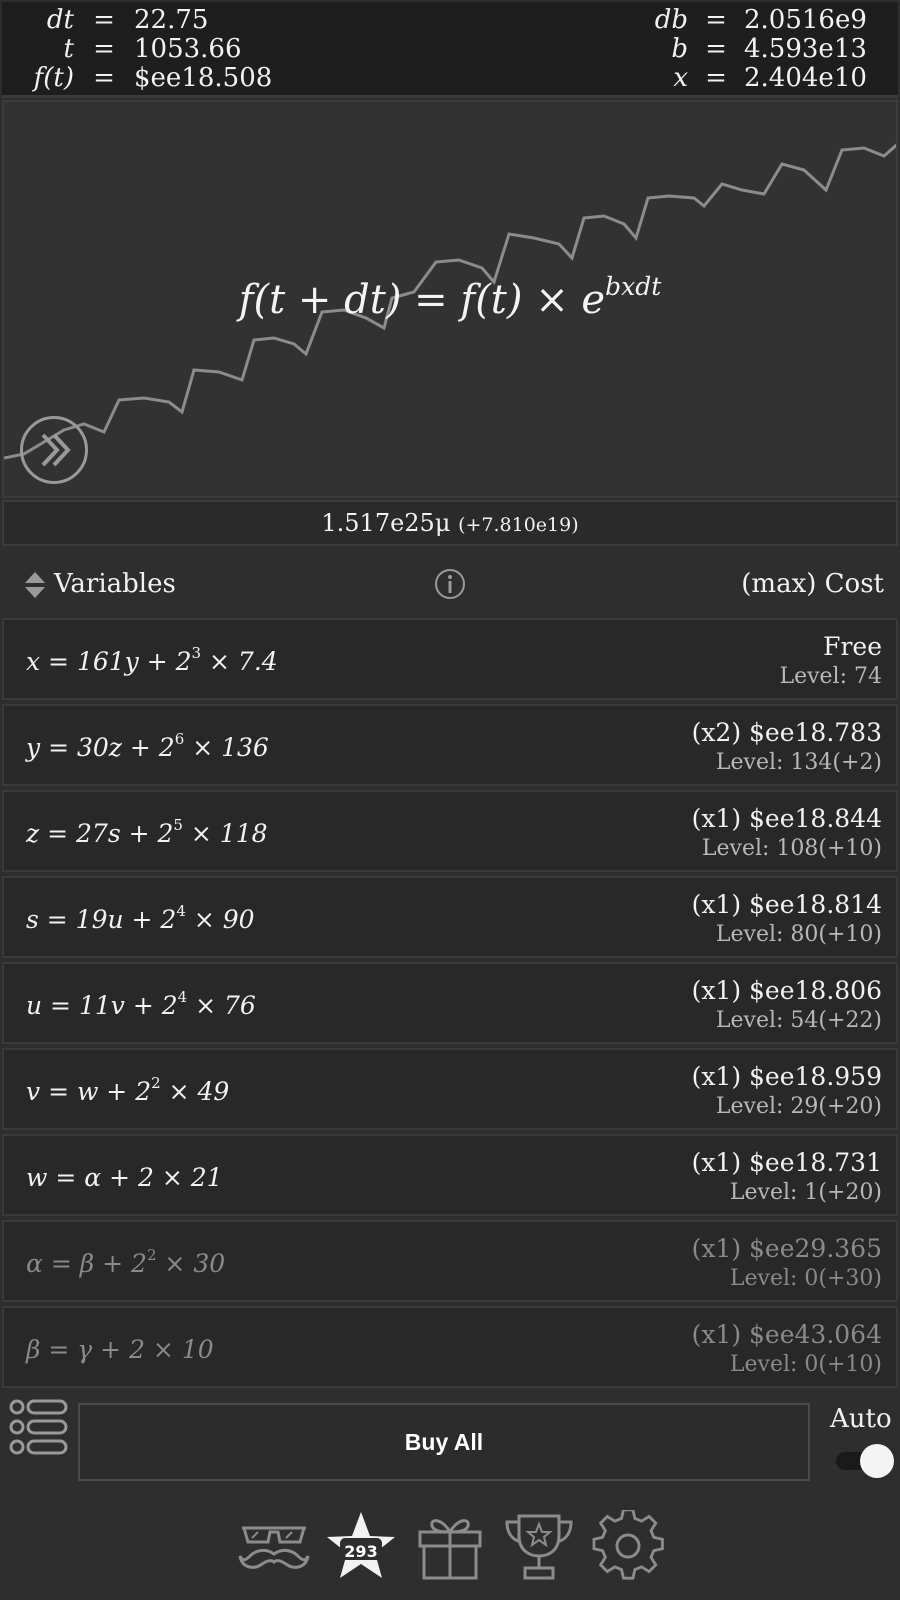  Describe the element at coordinates (361, 1551) in the screenshot. I see `star-count: 293` at that location.